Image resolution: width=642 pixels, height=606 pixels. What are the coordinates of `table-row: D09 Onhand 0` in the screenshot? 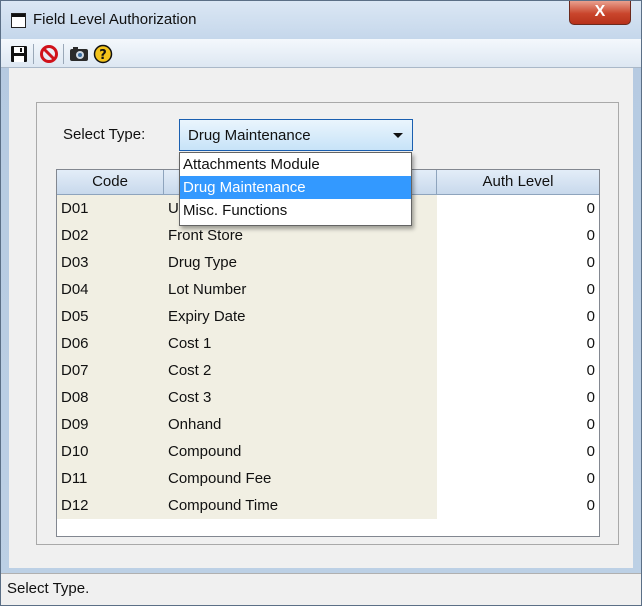 It's located at (328, 424).